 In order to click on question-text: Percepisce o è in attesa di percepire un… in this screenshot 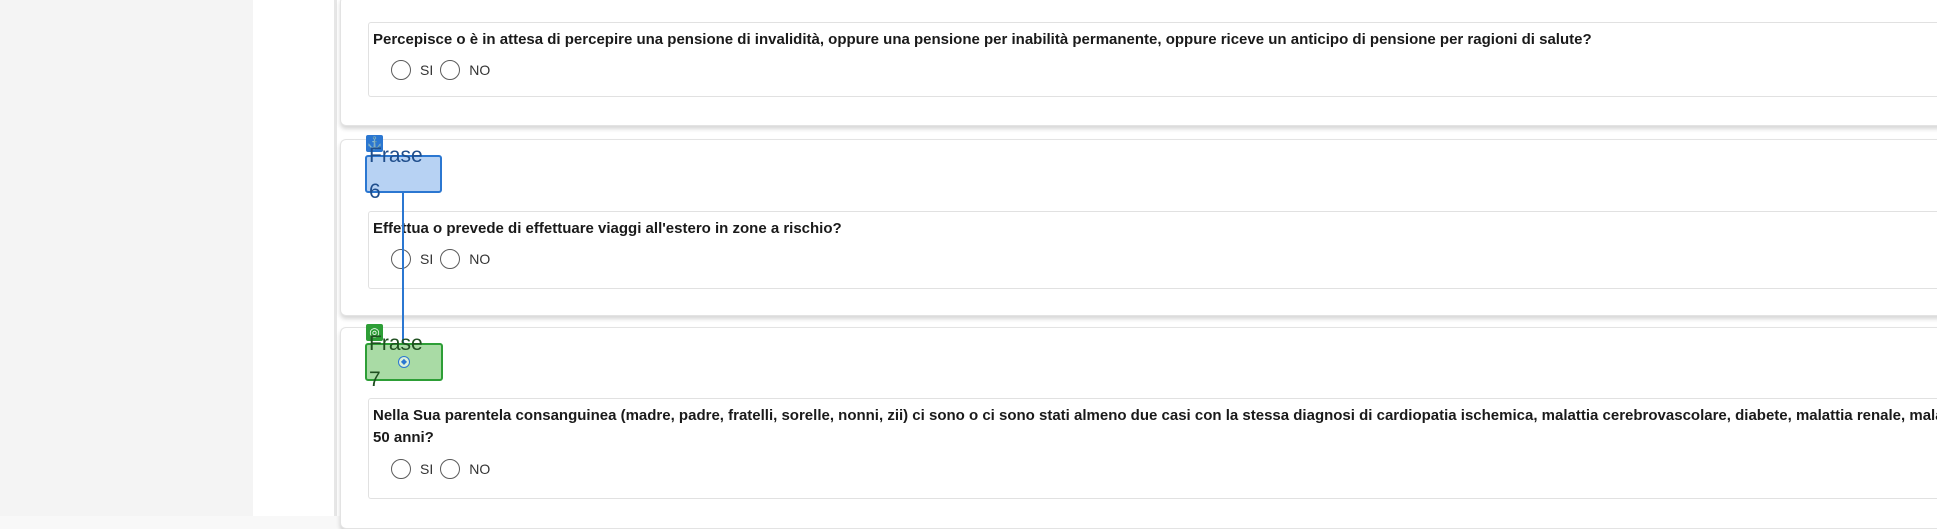, I will do `click(982, 39)`.